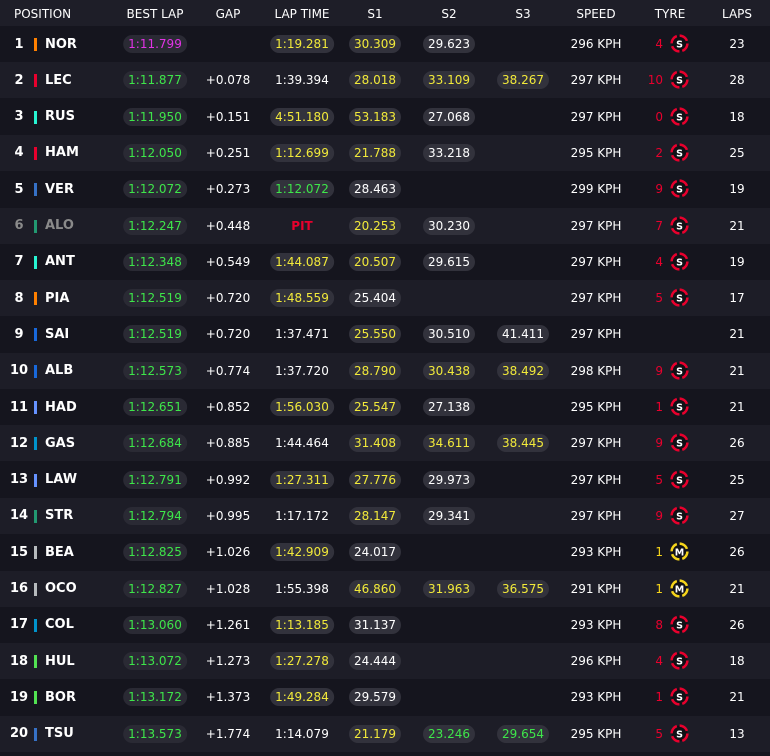 Image resolution: width=770 pixels, height=756 pixels. I want to click on sector-s1-time: 25.547, so click(375, 407).